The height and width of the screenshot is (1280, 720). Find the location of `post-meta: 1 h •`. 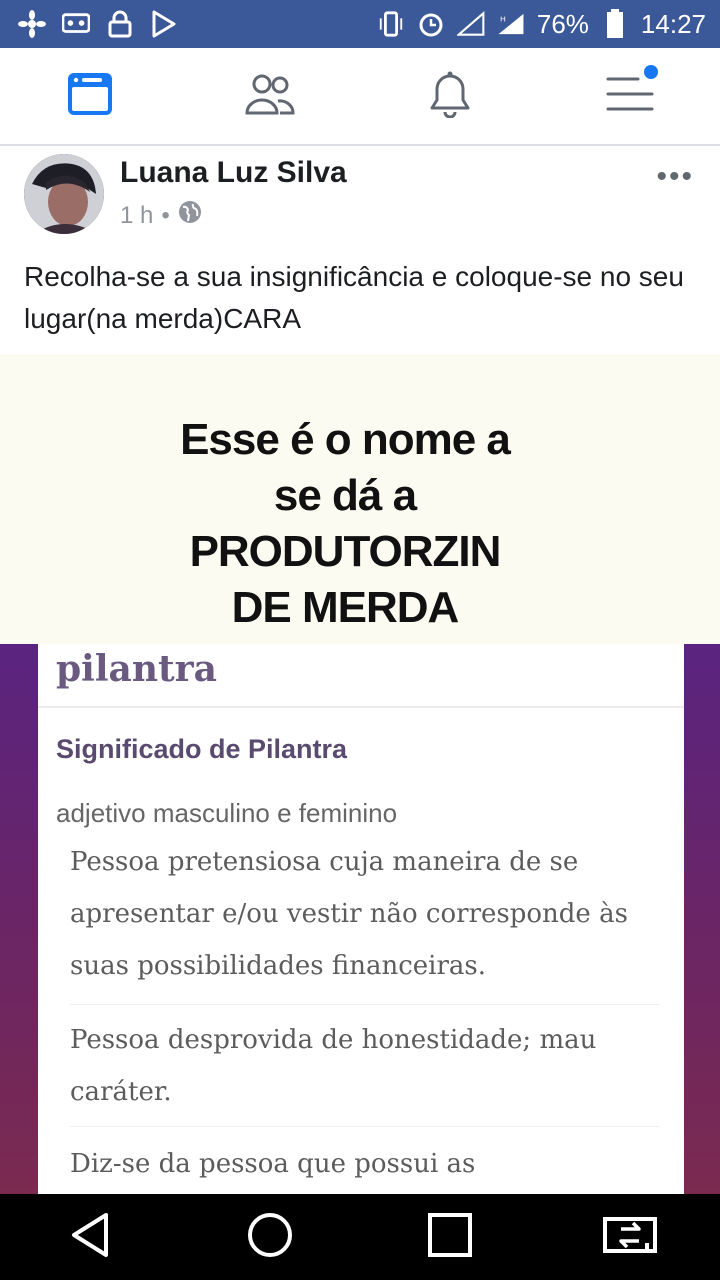

post-meta: 1 h • is located at coordinates (161, 215).